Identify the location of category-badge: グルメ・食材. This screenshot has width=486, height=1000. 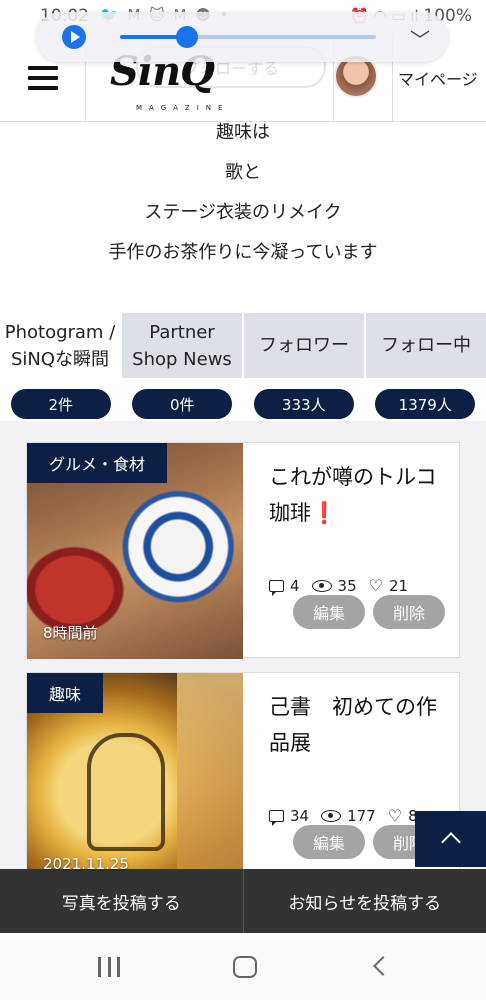
(97, 463).